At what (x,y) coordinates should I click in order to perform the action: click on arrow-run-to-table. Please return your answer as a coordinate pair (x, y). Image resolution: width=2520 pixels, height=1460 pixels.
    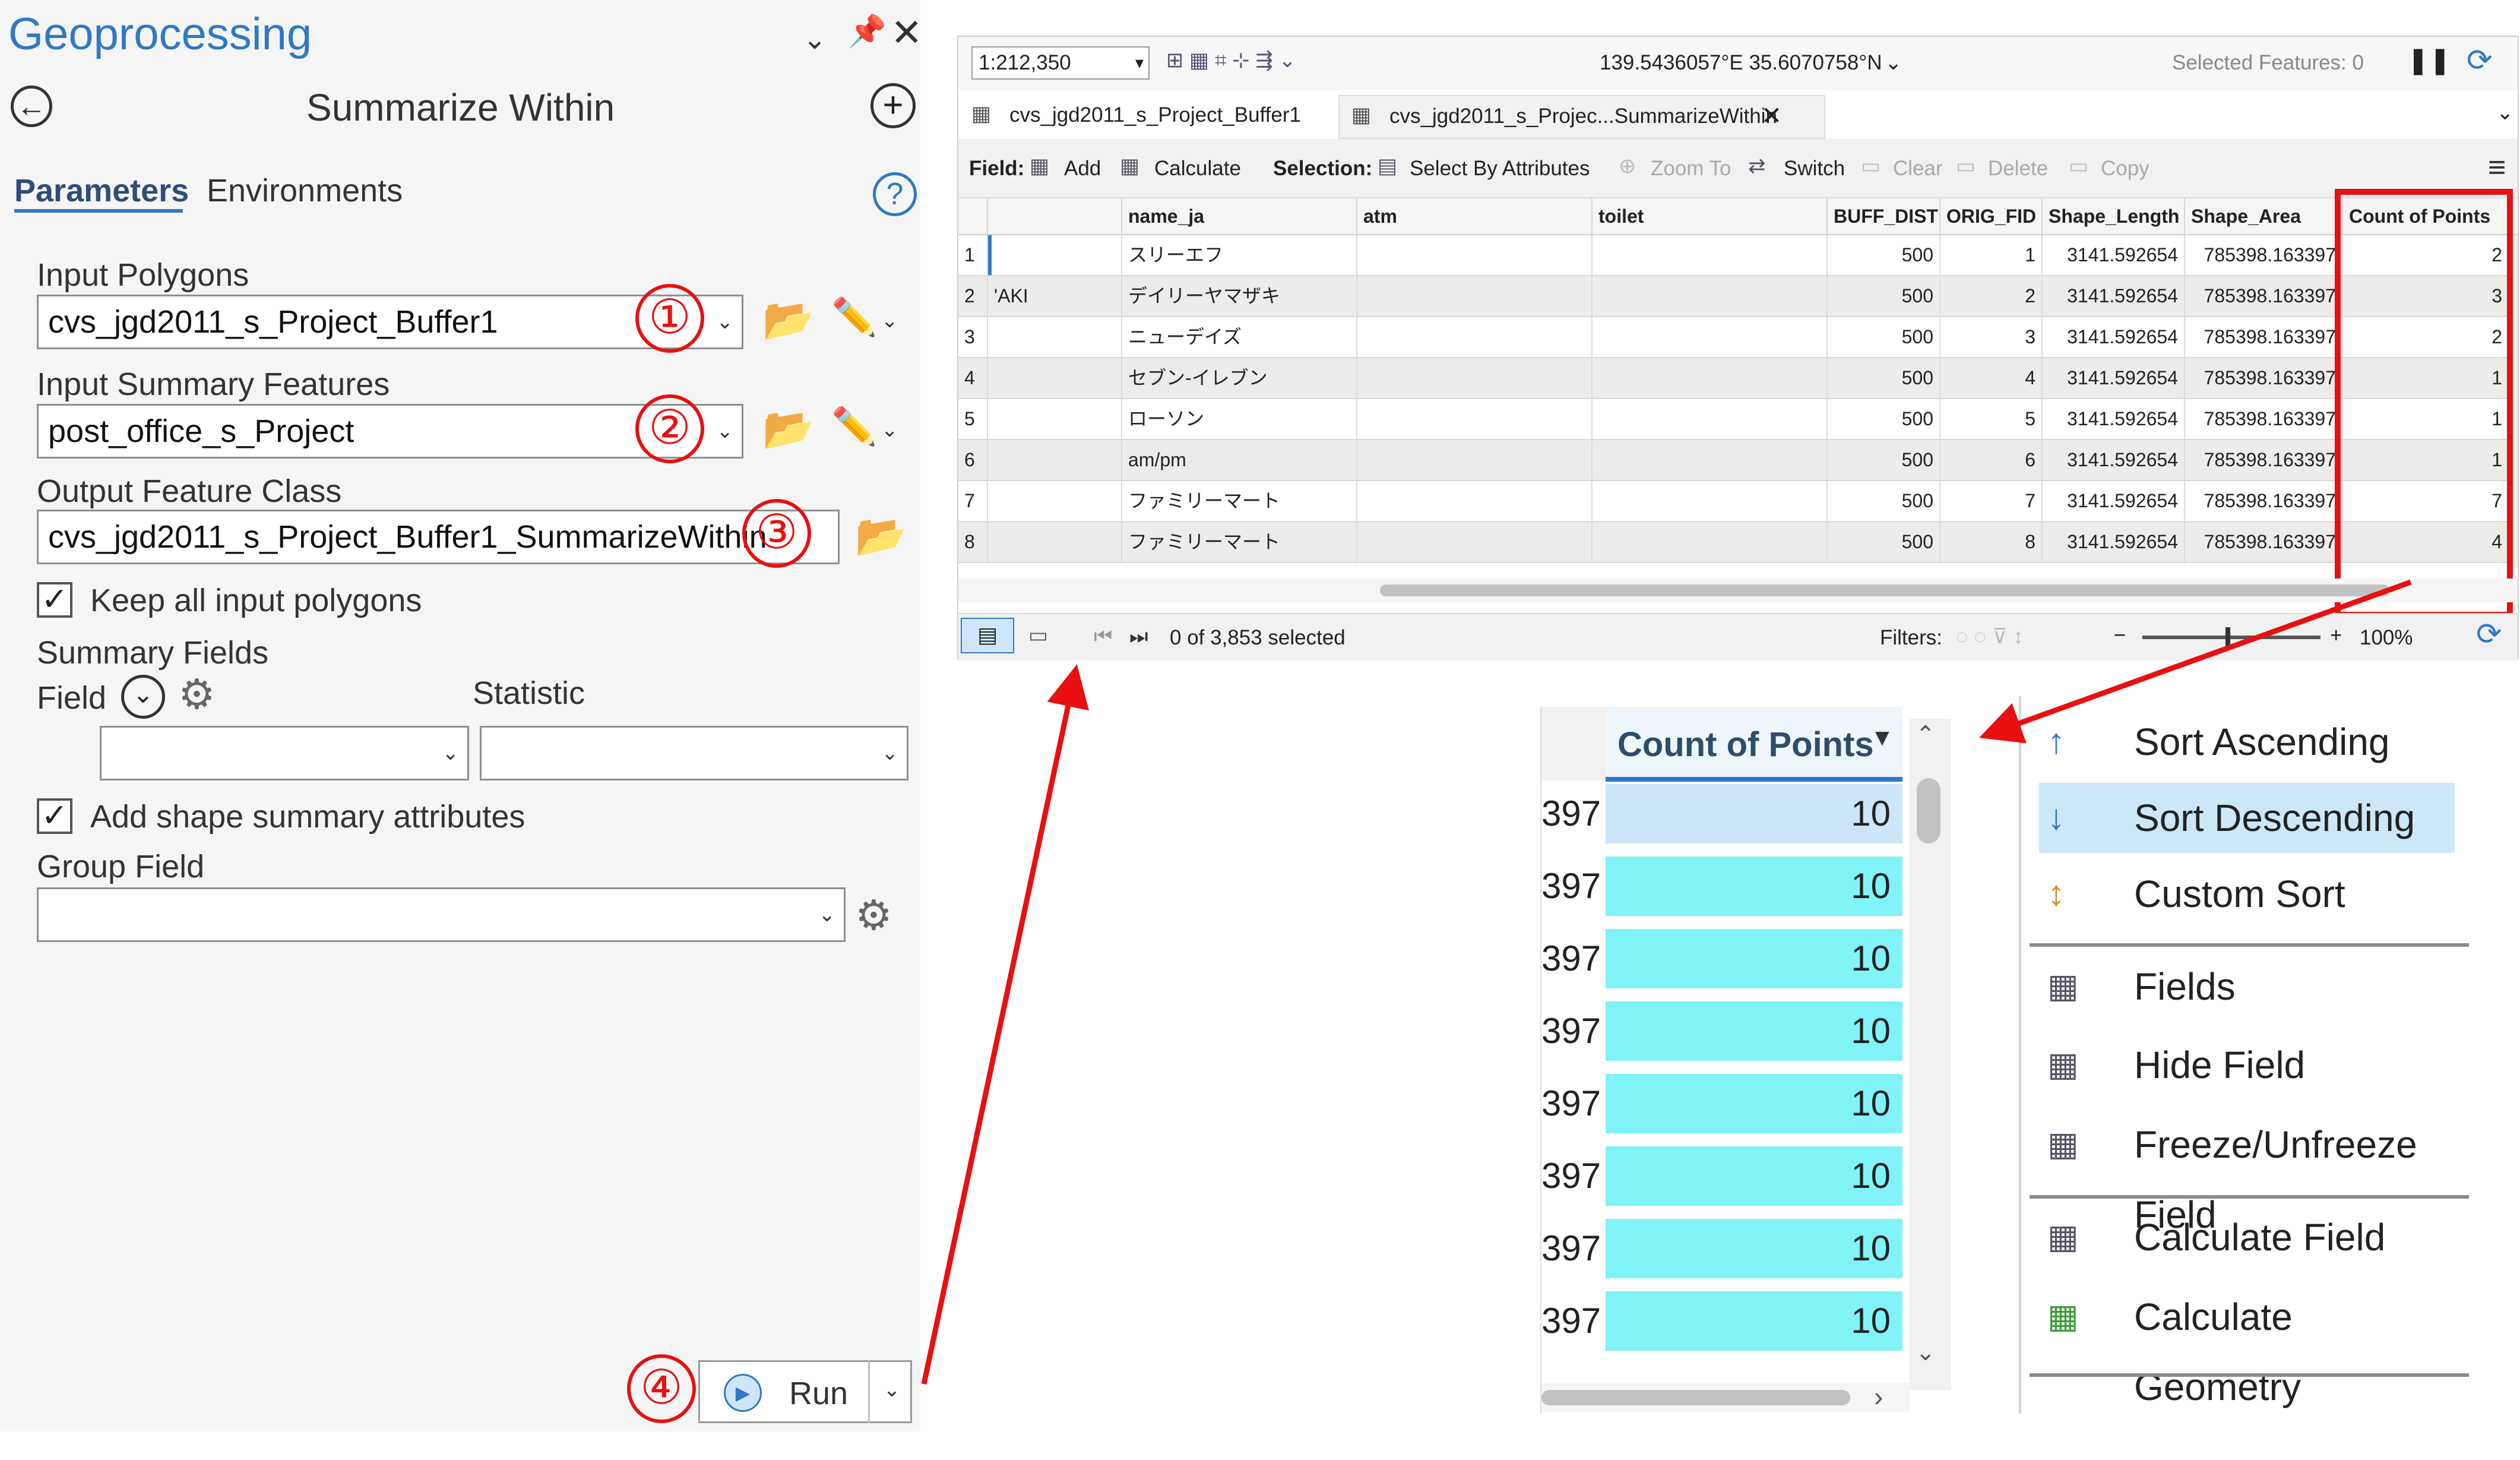
    Looking at the image, I should click on (1005, 1024).